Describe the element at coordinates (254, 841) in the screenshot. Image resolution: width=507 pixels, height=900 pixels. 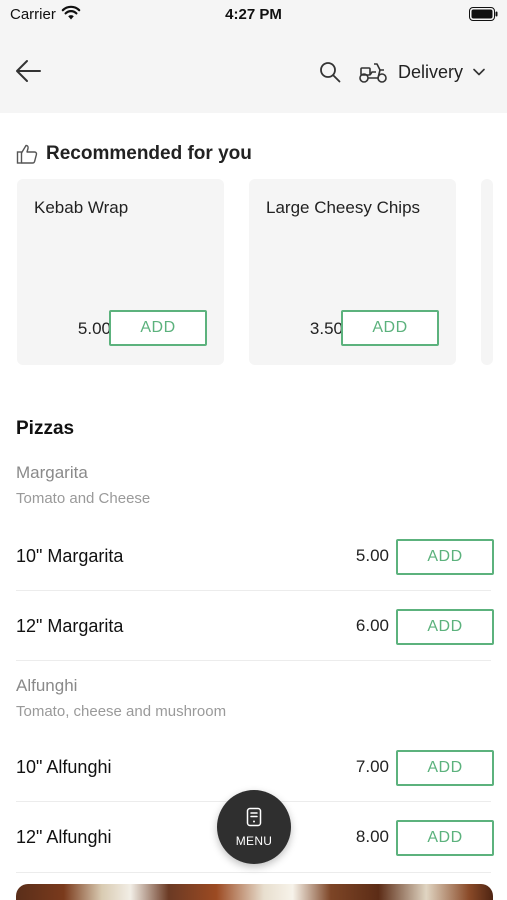
I see `menu-fab-label: MENU` at that location.